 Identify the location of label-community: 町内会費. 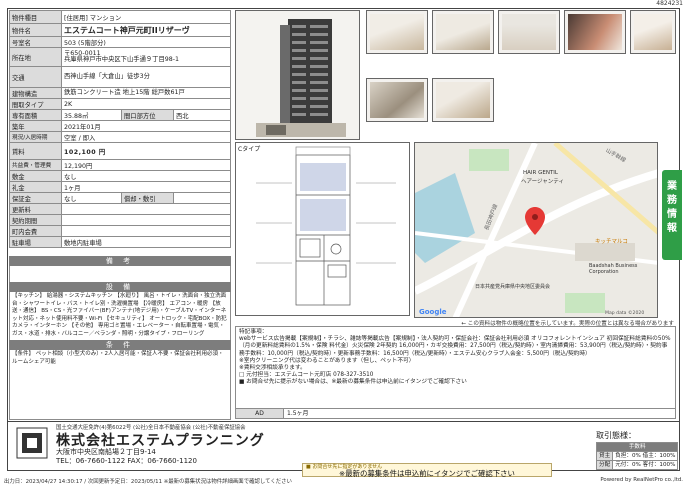
(35, 231).